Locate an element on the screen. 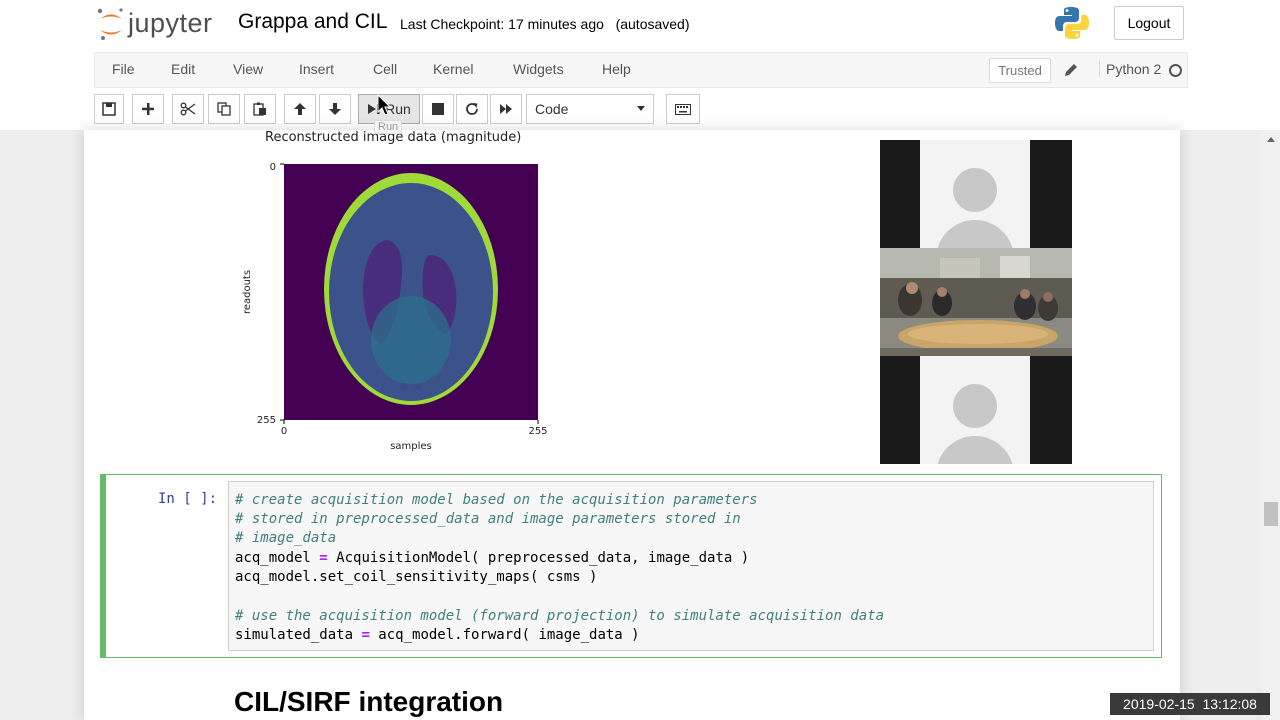 This screenshot has width=1280, height=720. save-button is located at coordinates (109, 109).